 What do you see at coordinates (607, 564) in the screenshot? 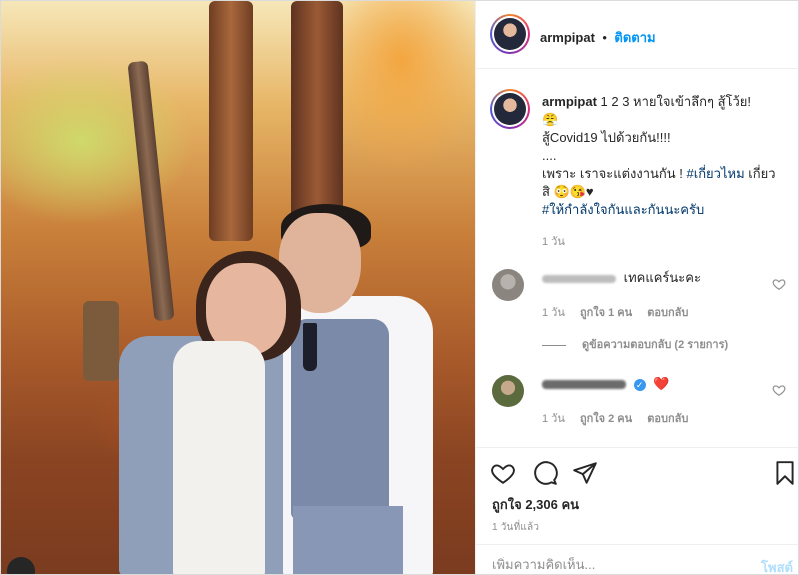
I see `comment-input` at bounding box center [607, 564].